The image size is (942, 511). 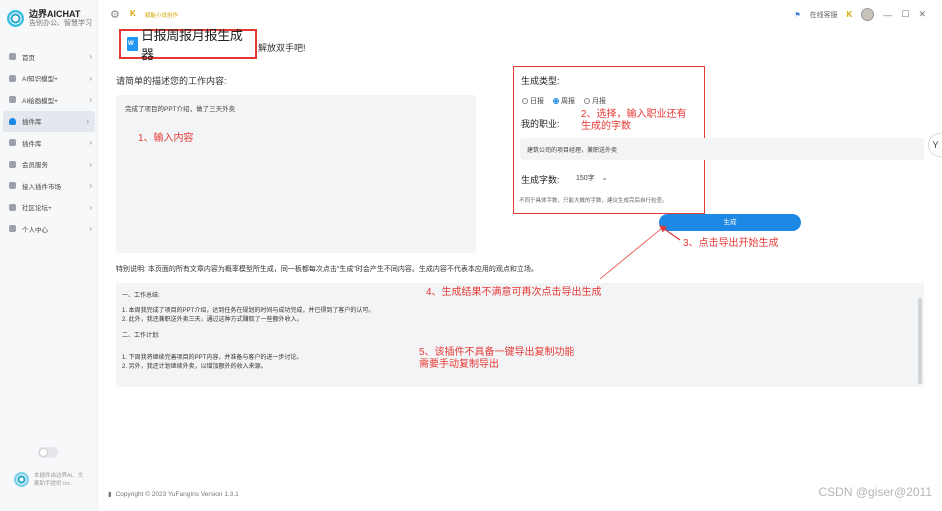 I want to click on gear-icon: ⚙, so click(x=115, y=14).